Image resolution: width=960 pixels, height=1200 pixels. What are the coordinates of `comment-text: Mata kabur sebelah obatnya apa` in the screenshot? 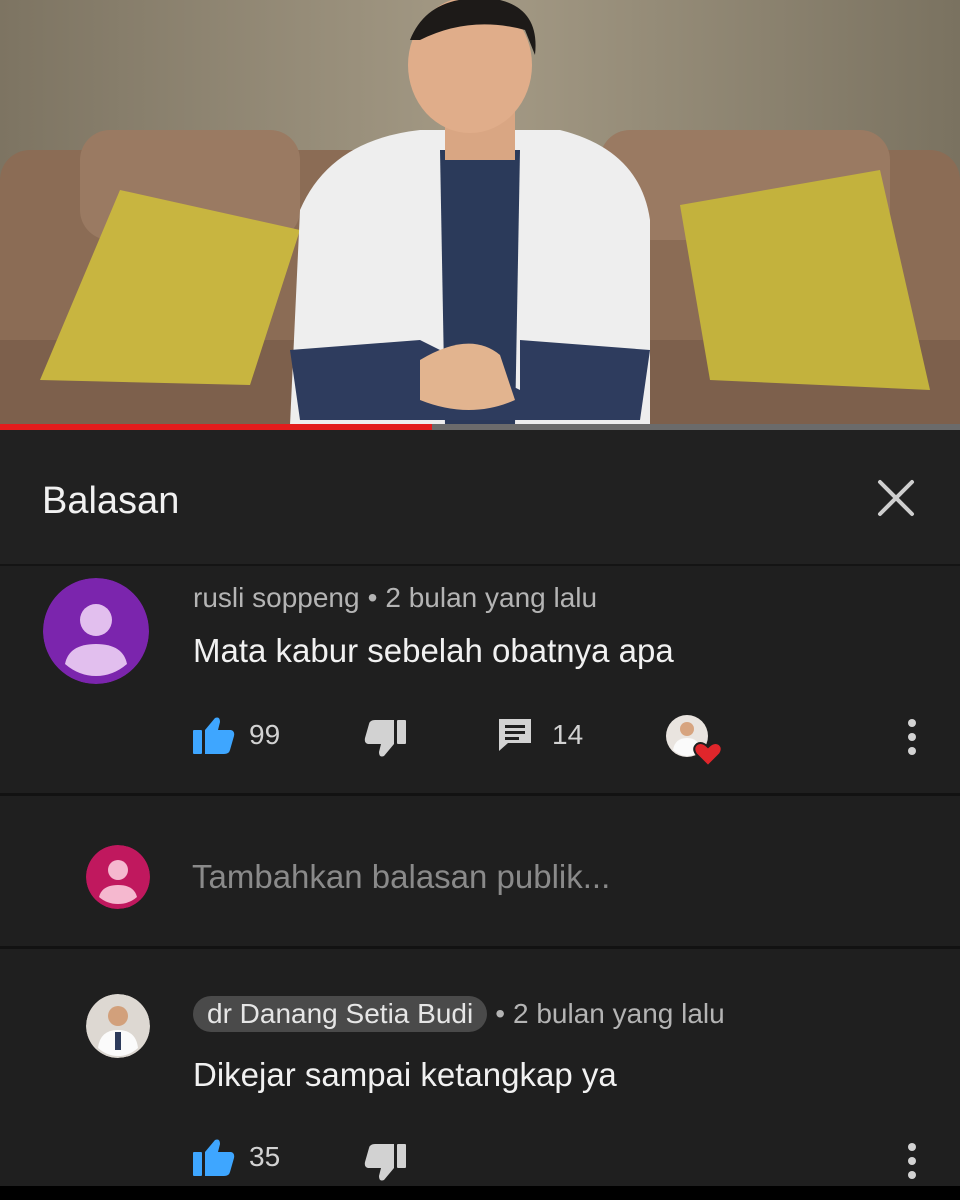 It's located at (433, 650).